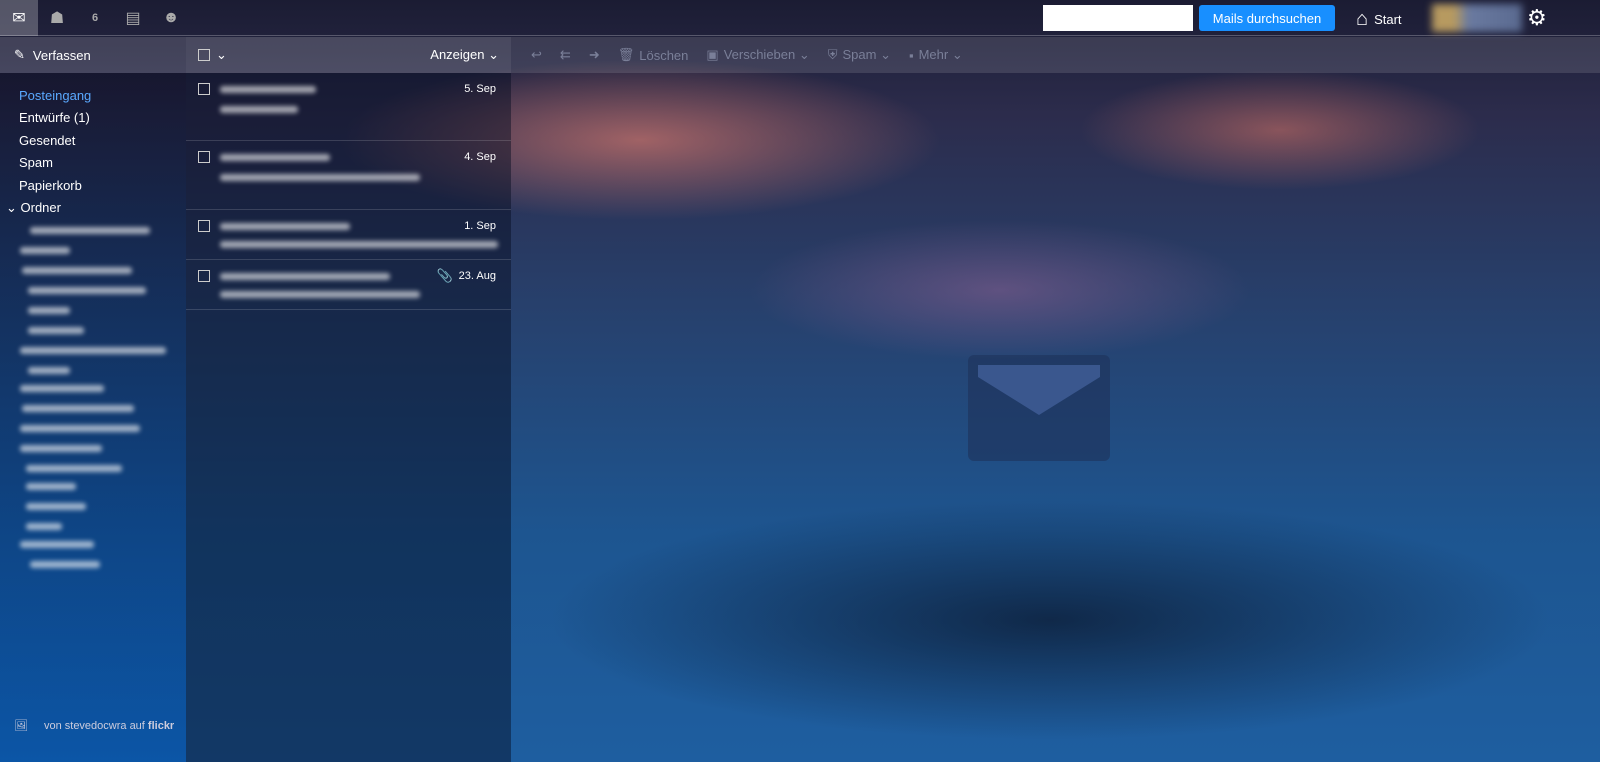 The width and height of the screenshot is (1600, 762). Describe the element at coordinates (19, 18) in the screenshot. I see `mail-icon: ✉` at that location.